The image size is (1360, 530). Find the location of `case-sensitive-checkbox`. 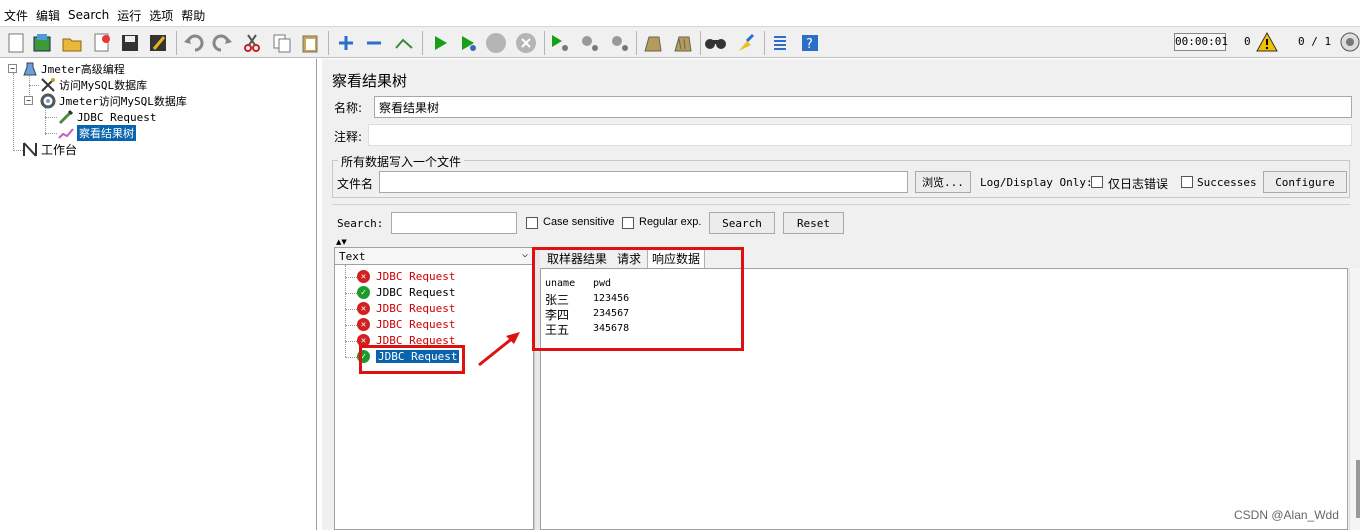

case-sensitive-checkbox is located at coordinates (532, 223).